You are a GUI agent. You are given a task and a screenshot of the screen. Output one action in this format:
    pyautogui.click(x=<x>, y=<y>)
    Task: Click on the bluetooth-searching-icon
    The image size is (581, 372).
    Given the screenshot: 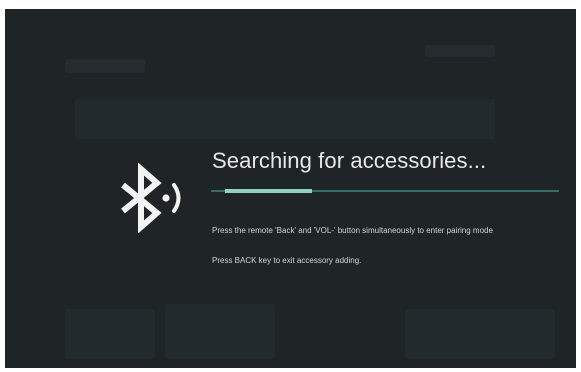 What is the action you would take?
    pyautogui.click(x=151, y=198)
    